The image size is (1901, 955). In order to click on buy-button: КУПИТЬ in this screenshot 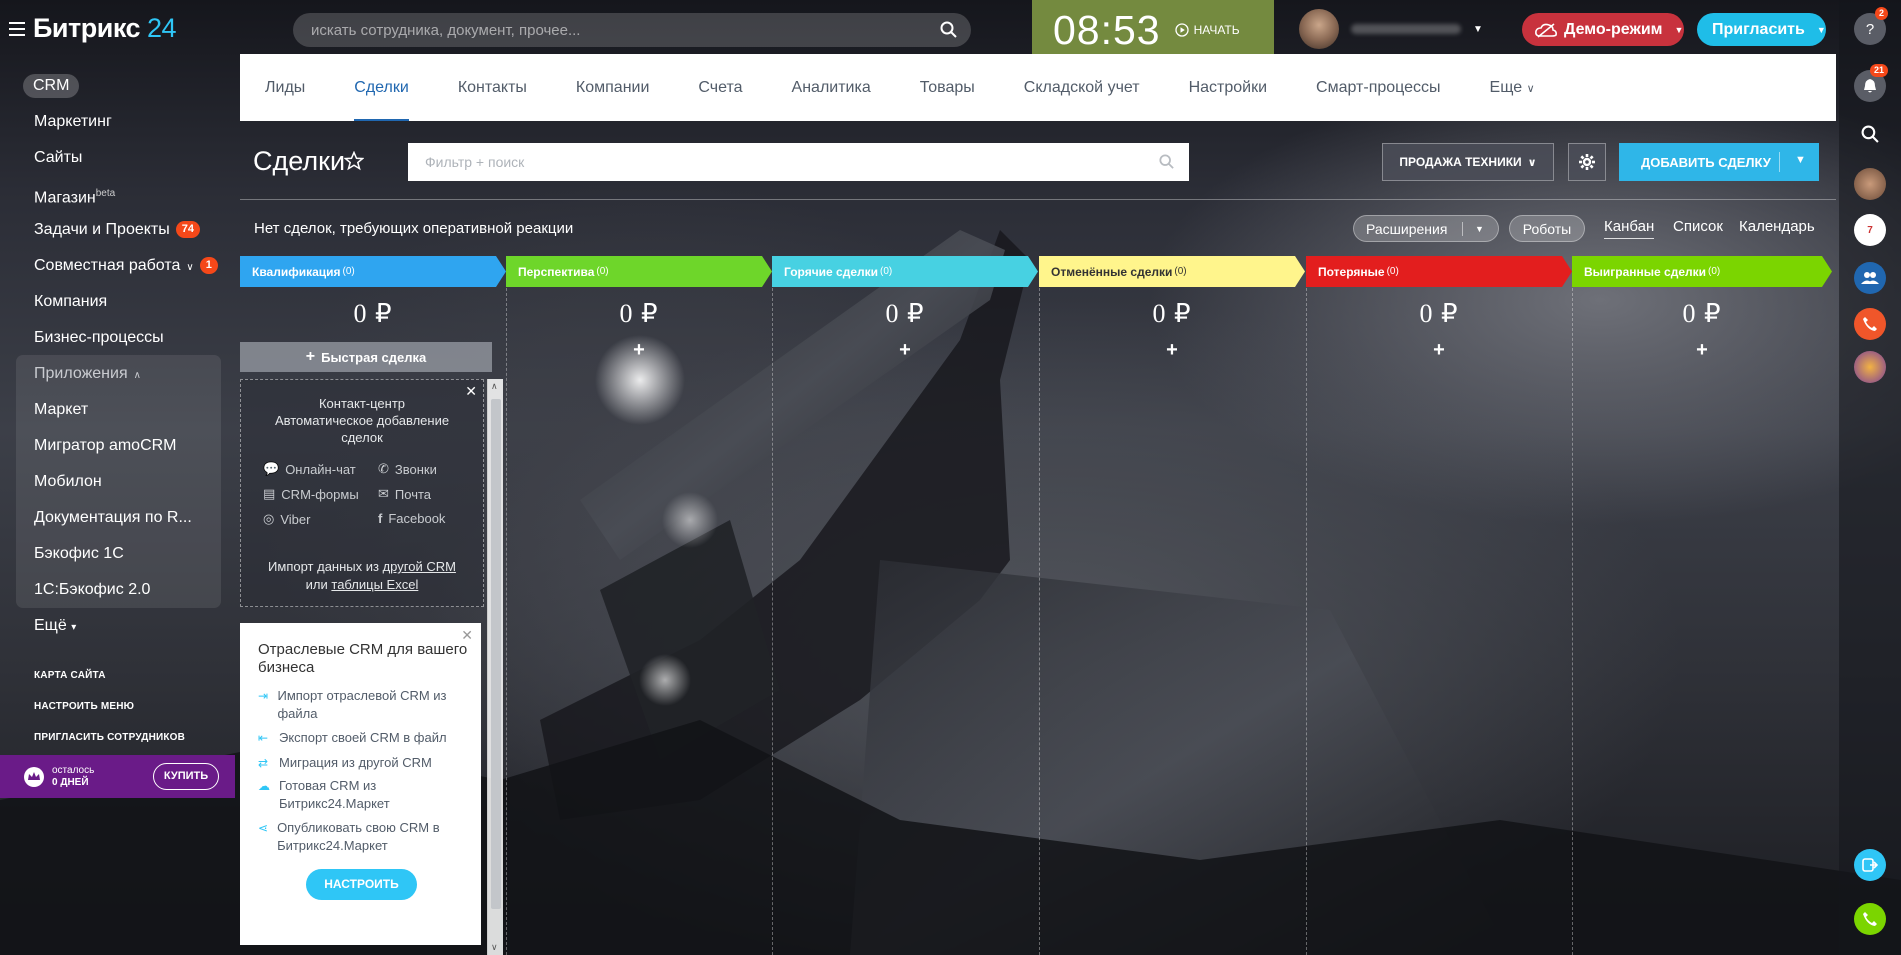, I will do `click(186, 776)`.